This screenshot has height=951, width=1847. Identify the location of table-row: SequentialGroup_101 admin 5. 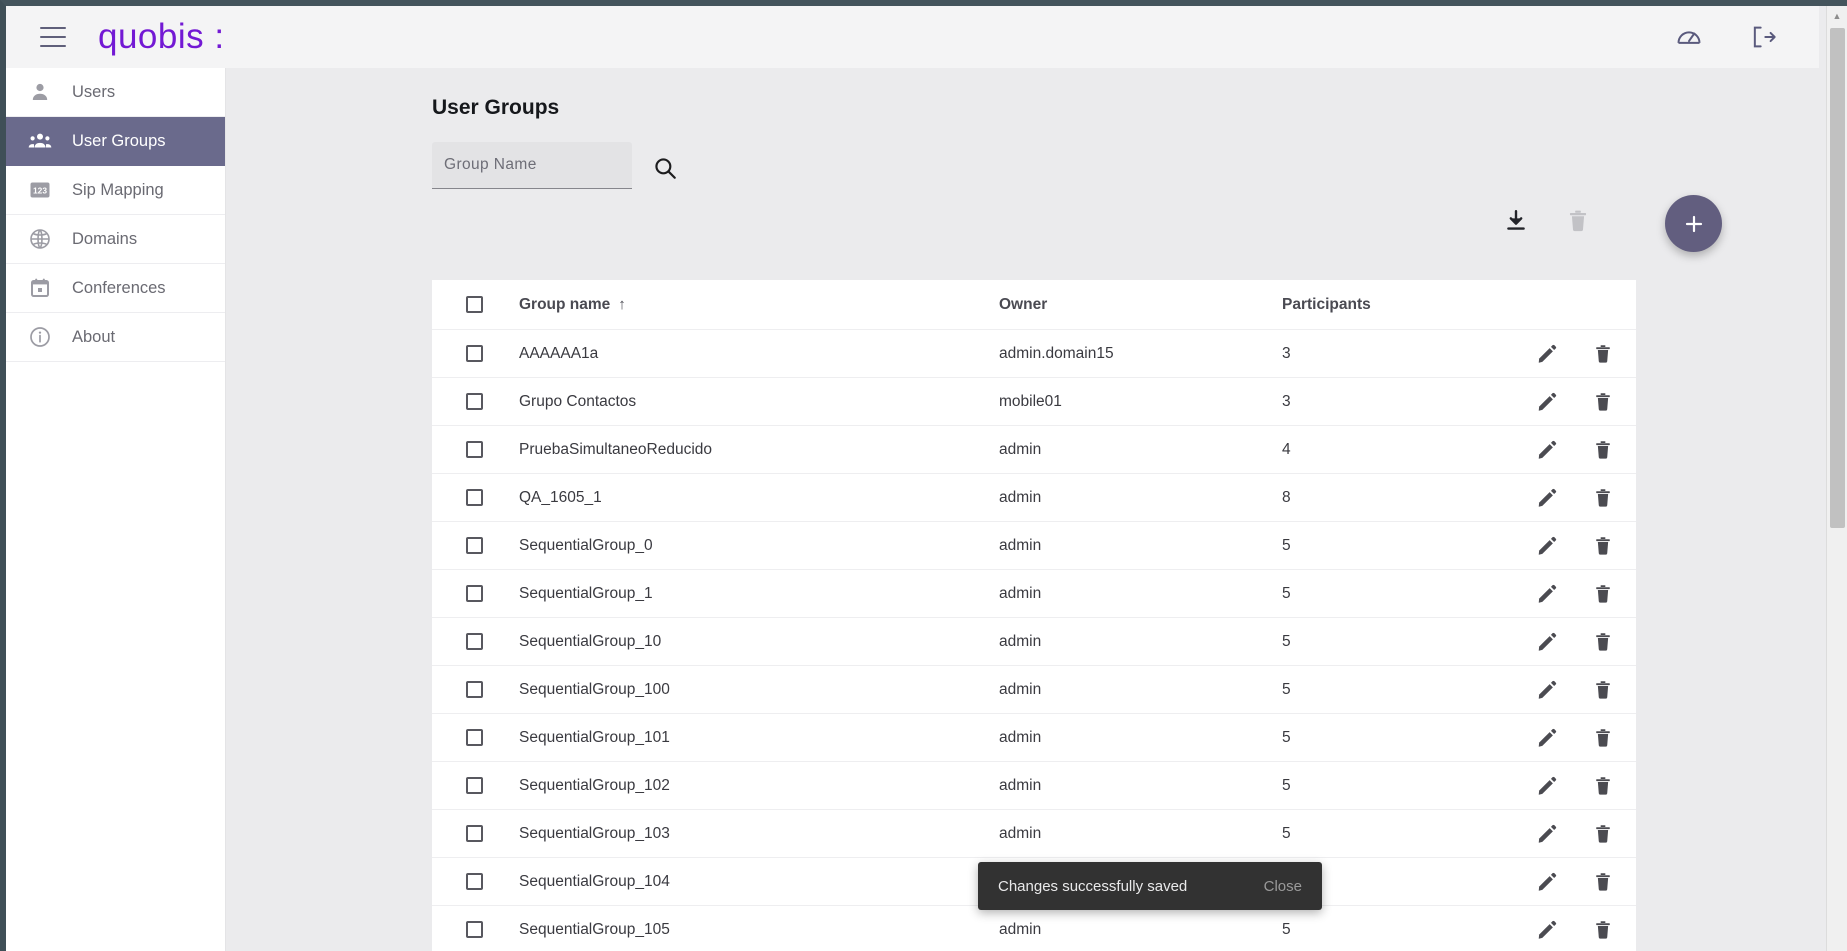
(1034, 738).